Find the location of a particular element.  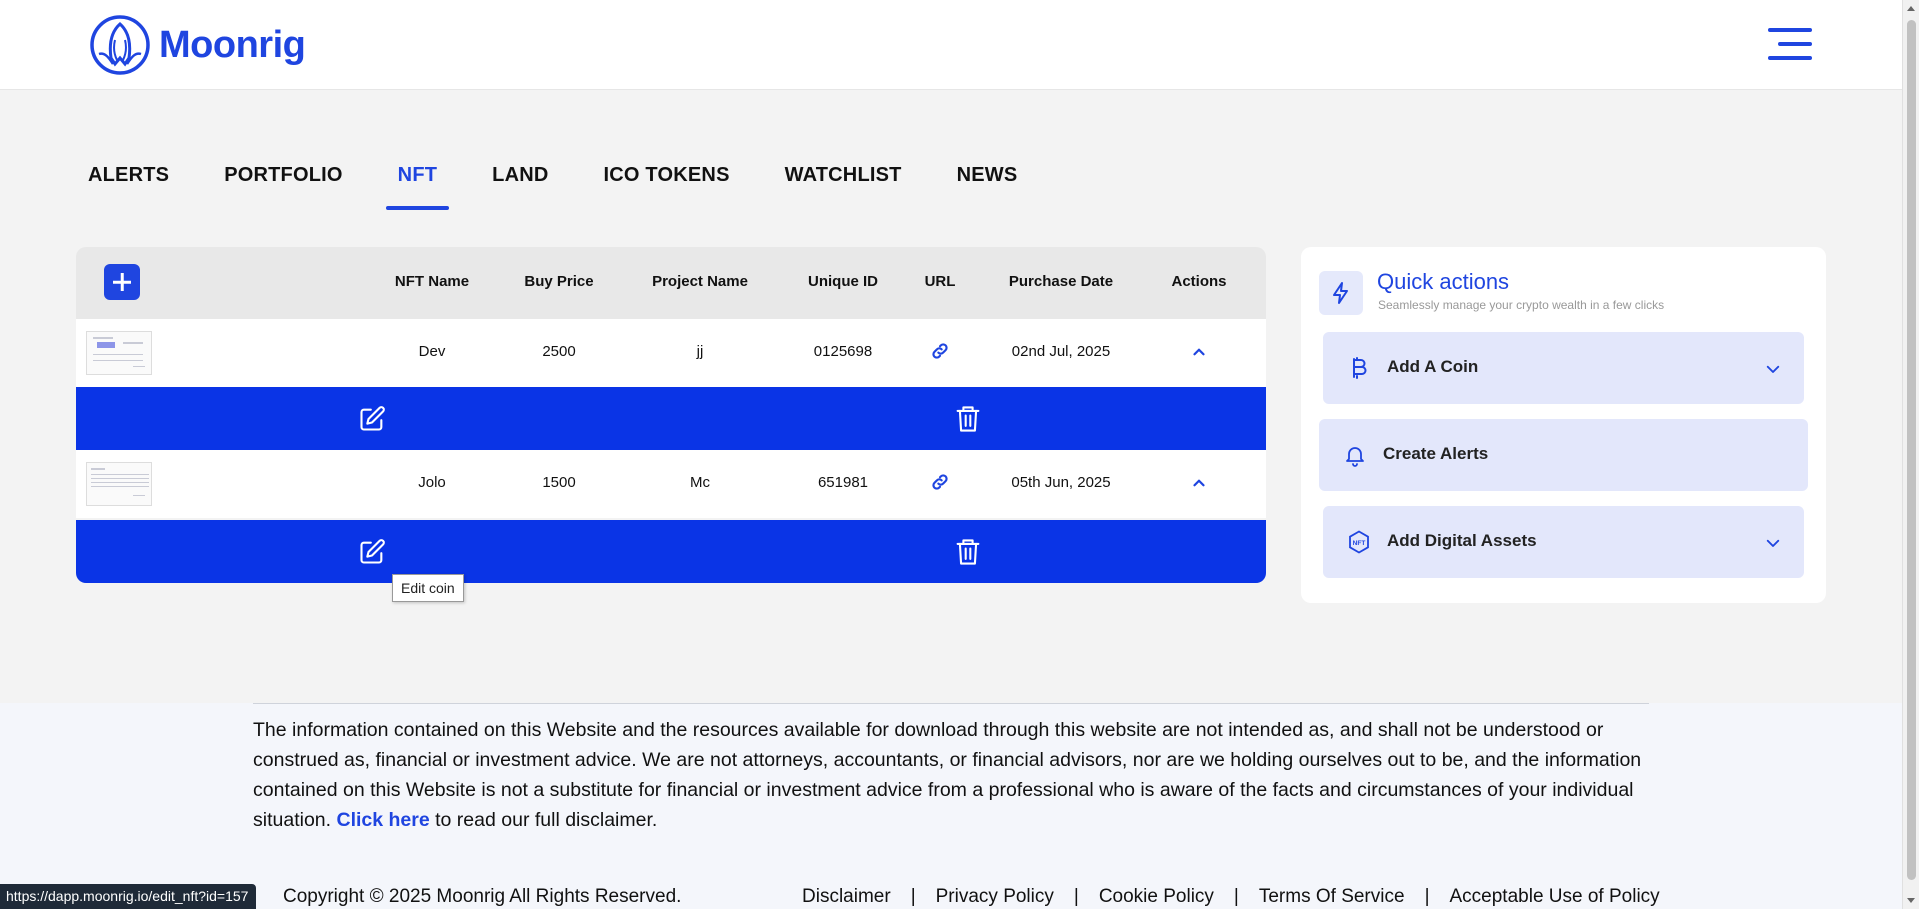

brand-logo: Moonrig is located at coordinates (197, 45).